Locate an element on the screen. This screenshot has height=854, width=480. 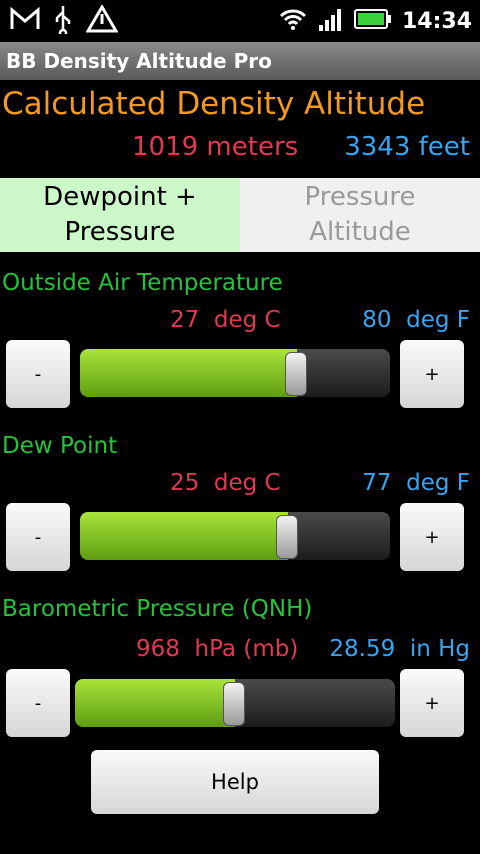
help-label: Help is located at coordinates (235, 782).